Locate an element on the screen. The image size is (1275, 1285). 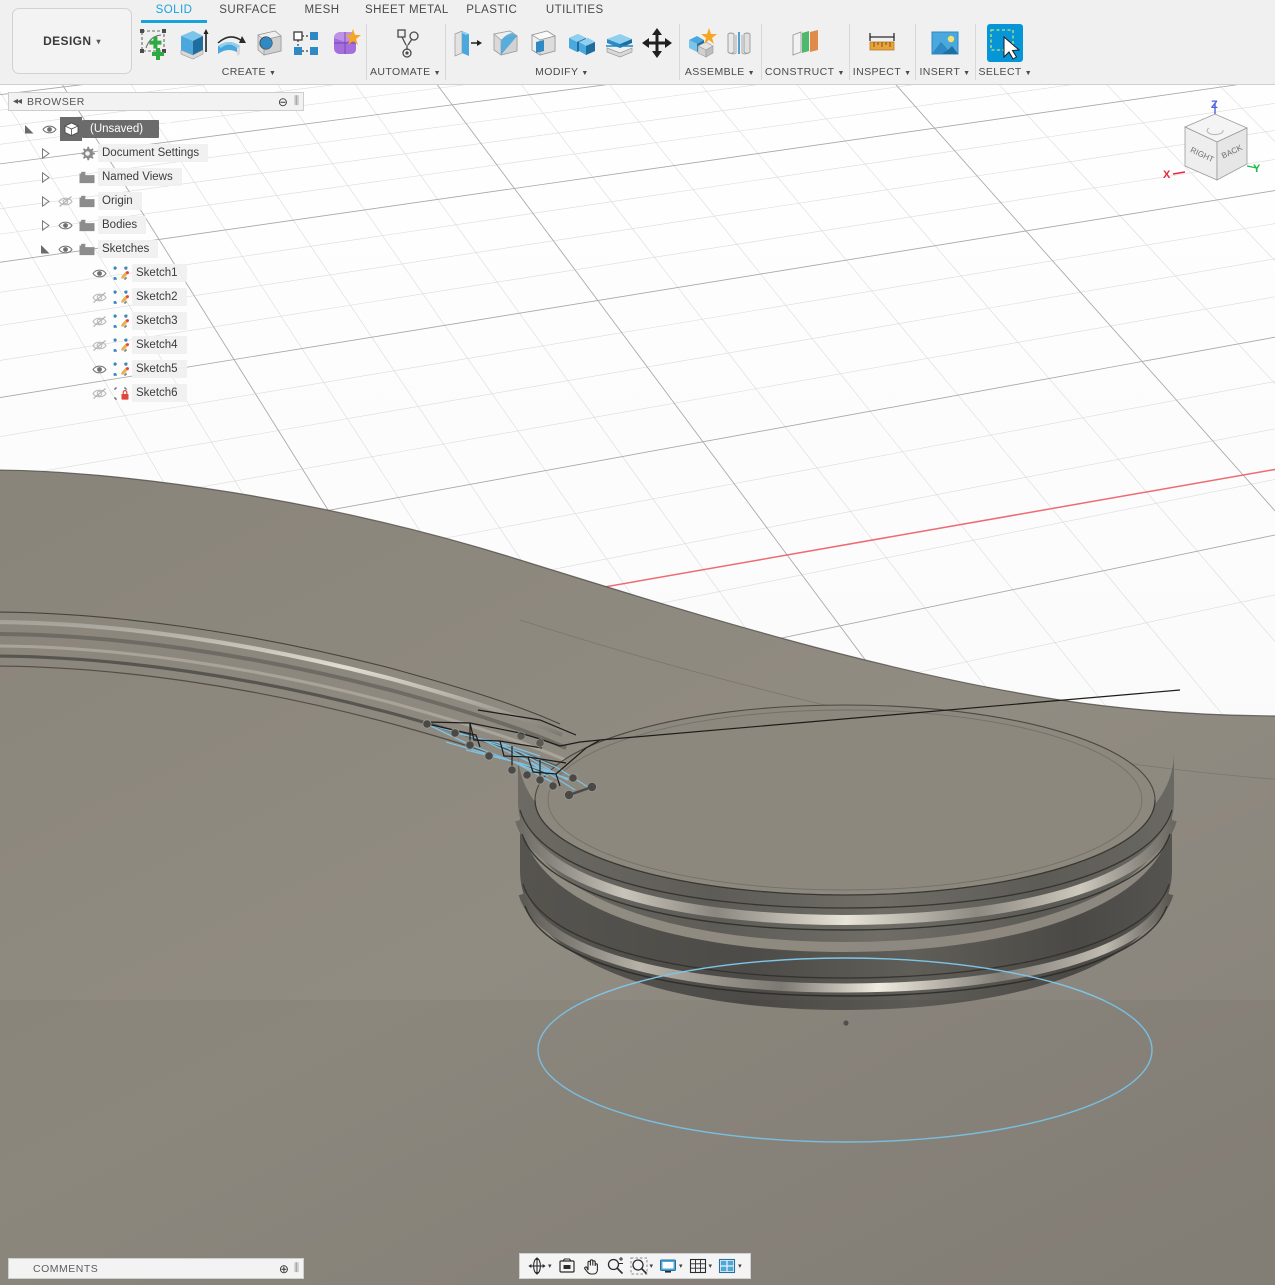
panel-select-label: SELECT ▼ is located at coordinates (1006, 73).